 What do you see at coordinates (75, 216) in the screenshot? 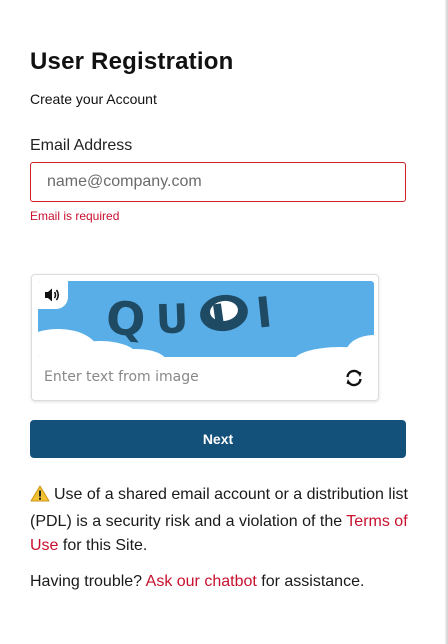
I see `email-error-message: Email is required` at bounding box center [75, 216].